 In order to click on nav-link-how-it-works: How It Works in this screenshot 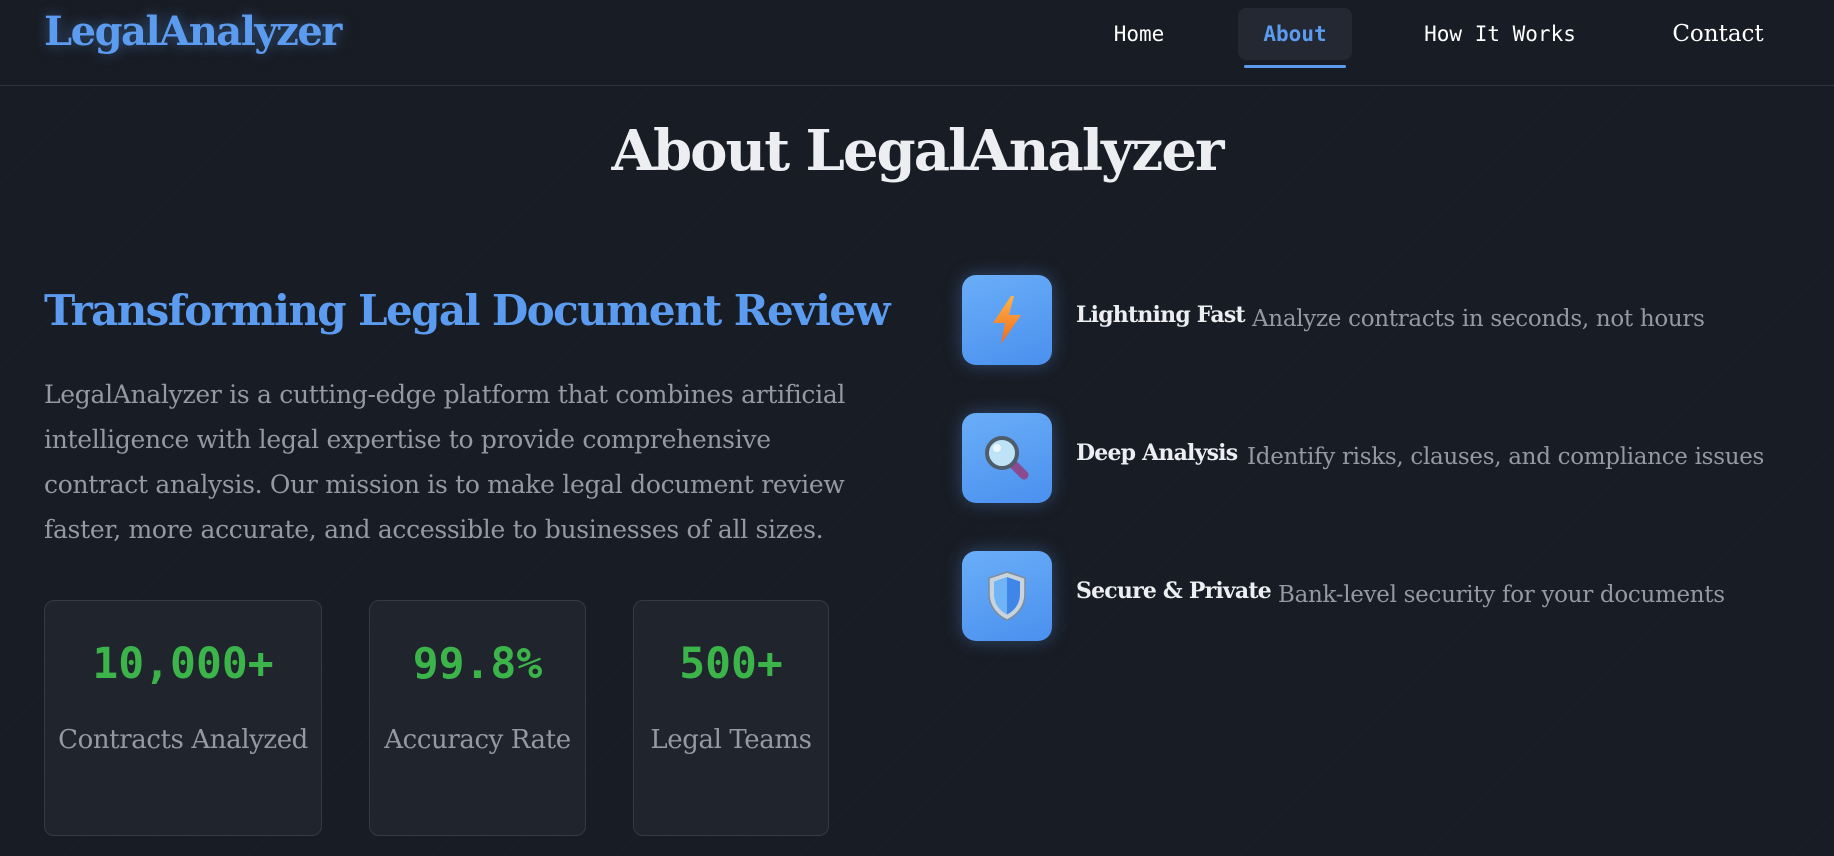, I will do `click(1500, 34)`.